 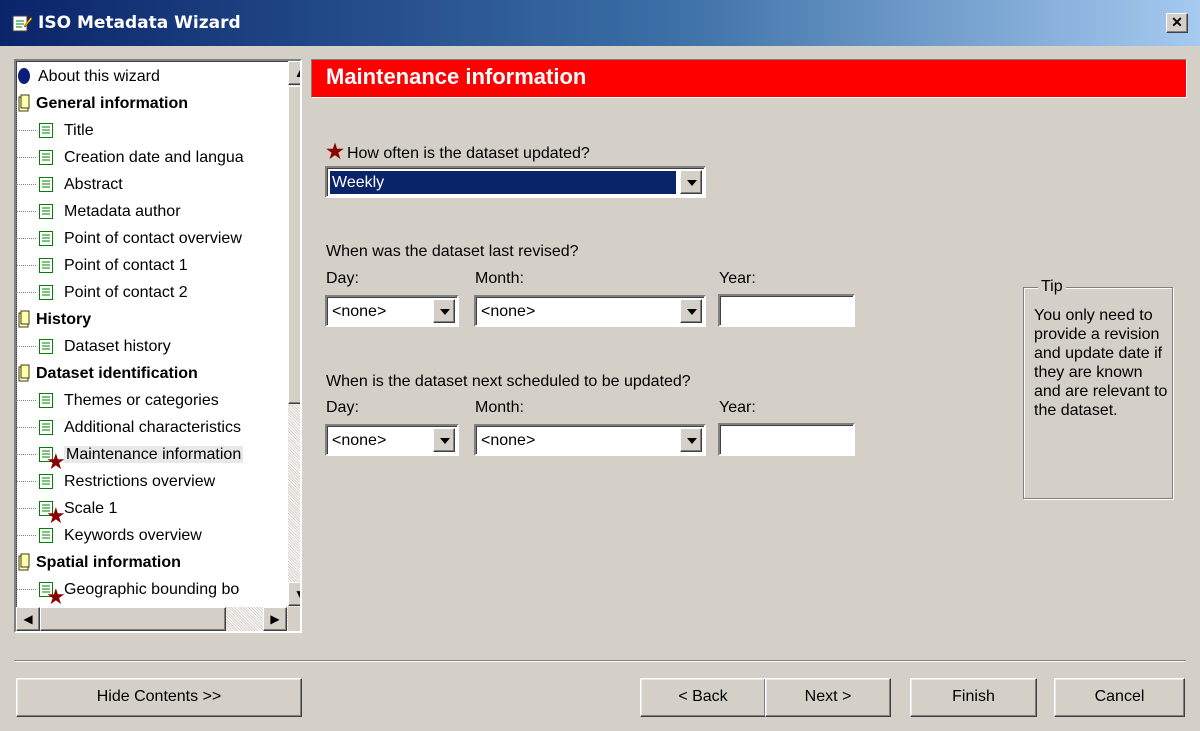 I want to click on tree-item: Creation date and langua, so click(x=141, y=157).